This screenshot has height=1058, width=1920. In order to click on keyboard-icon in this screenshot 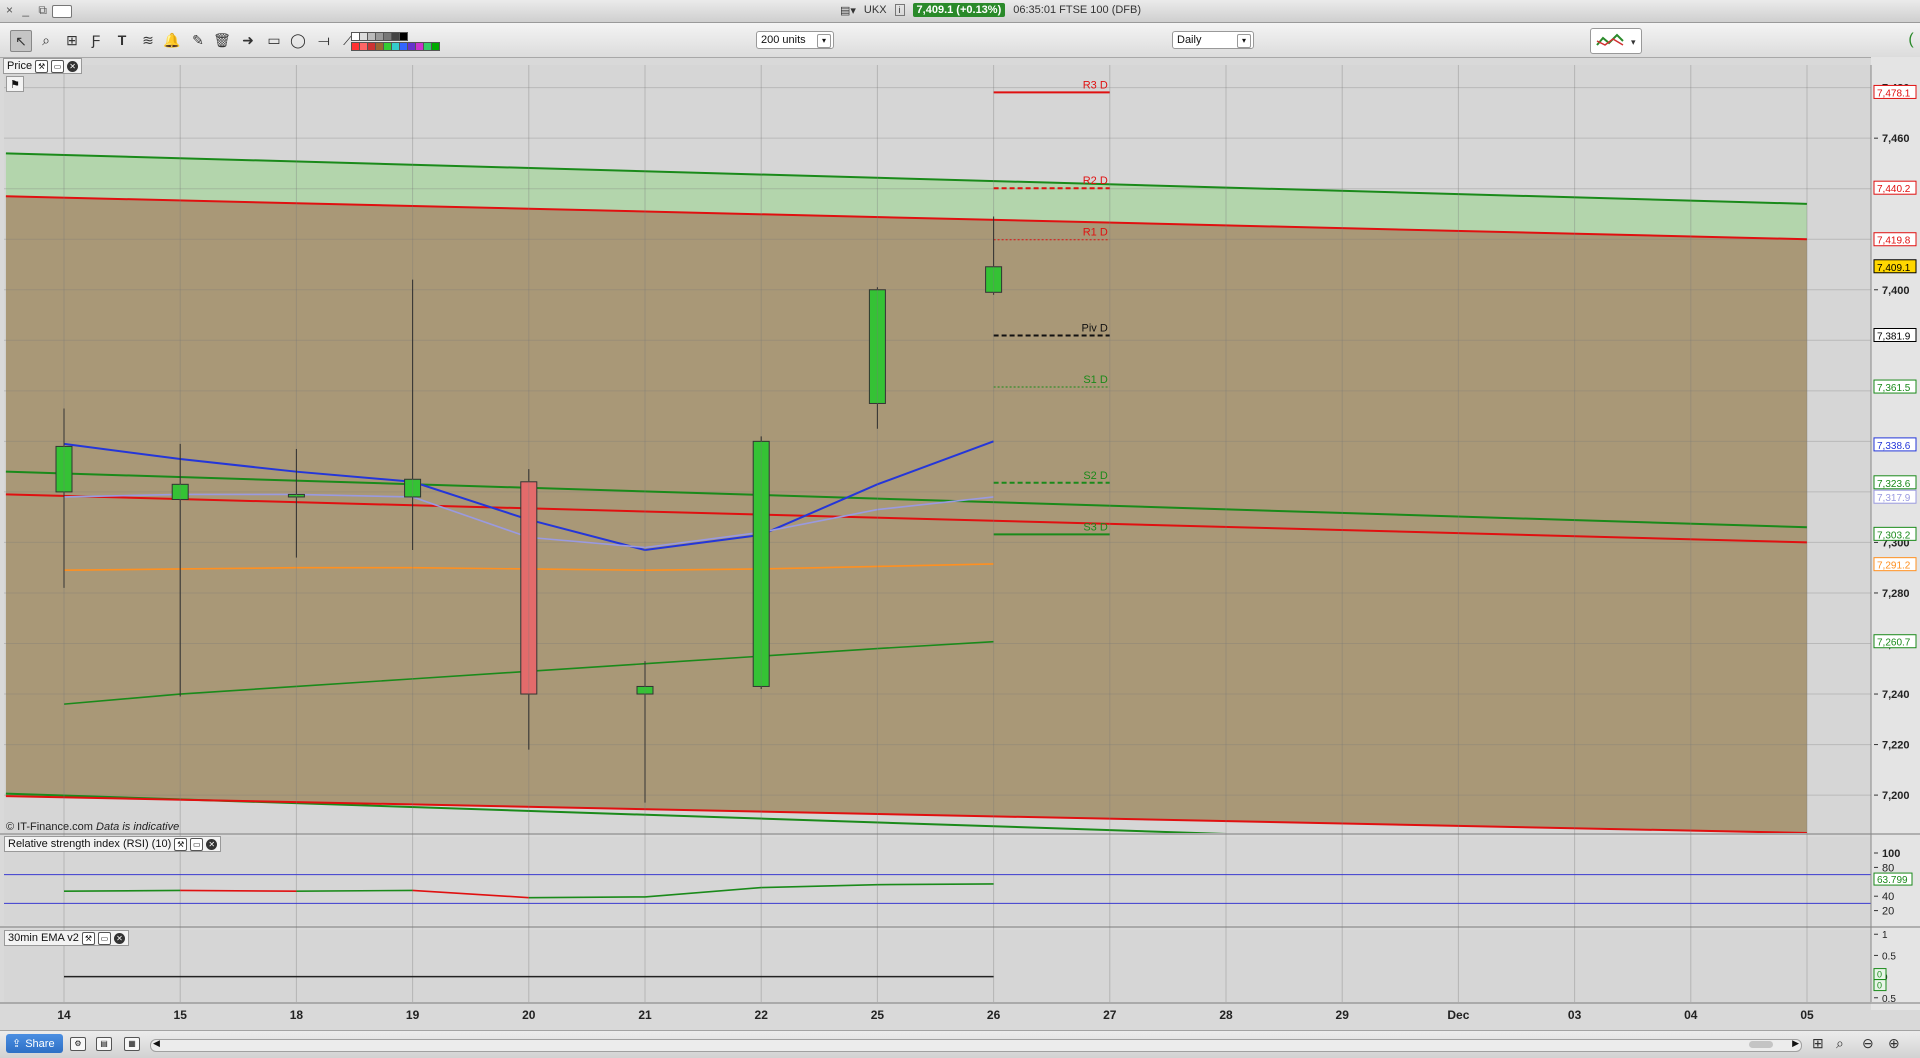, I will do `click(62, 11)`.